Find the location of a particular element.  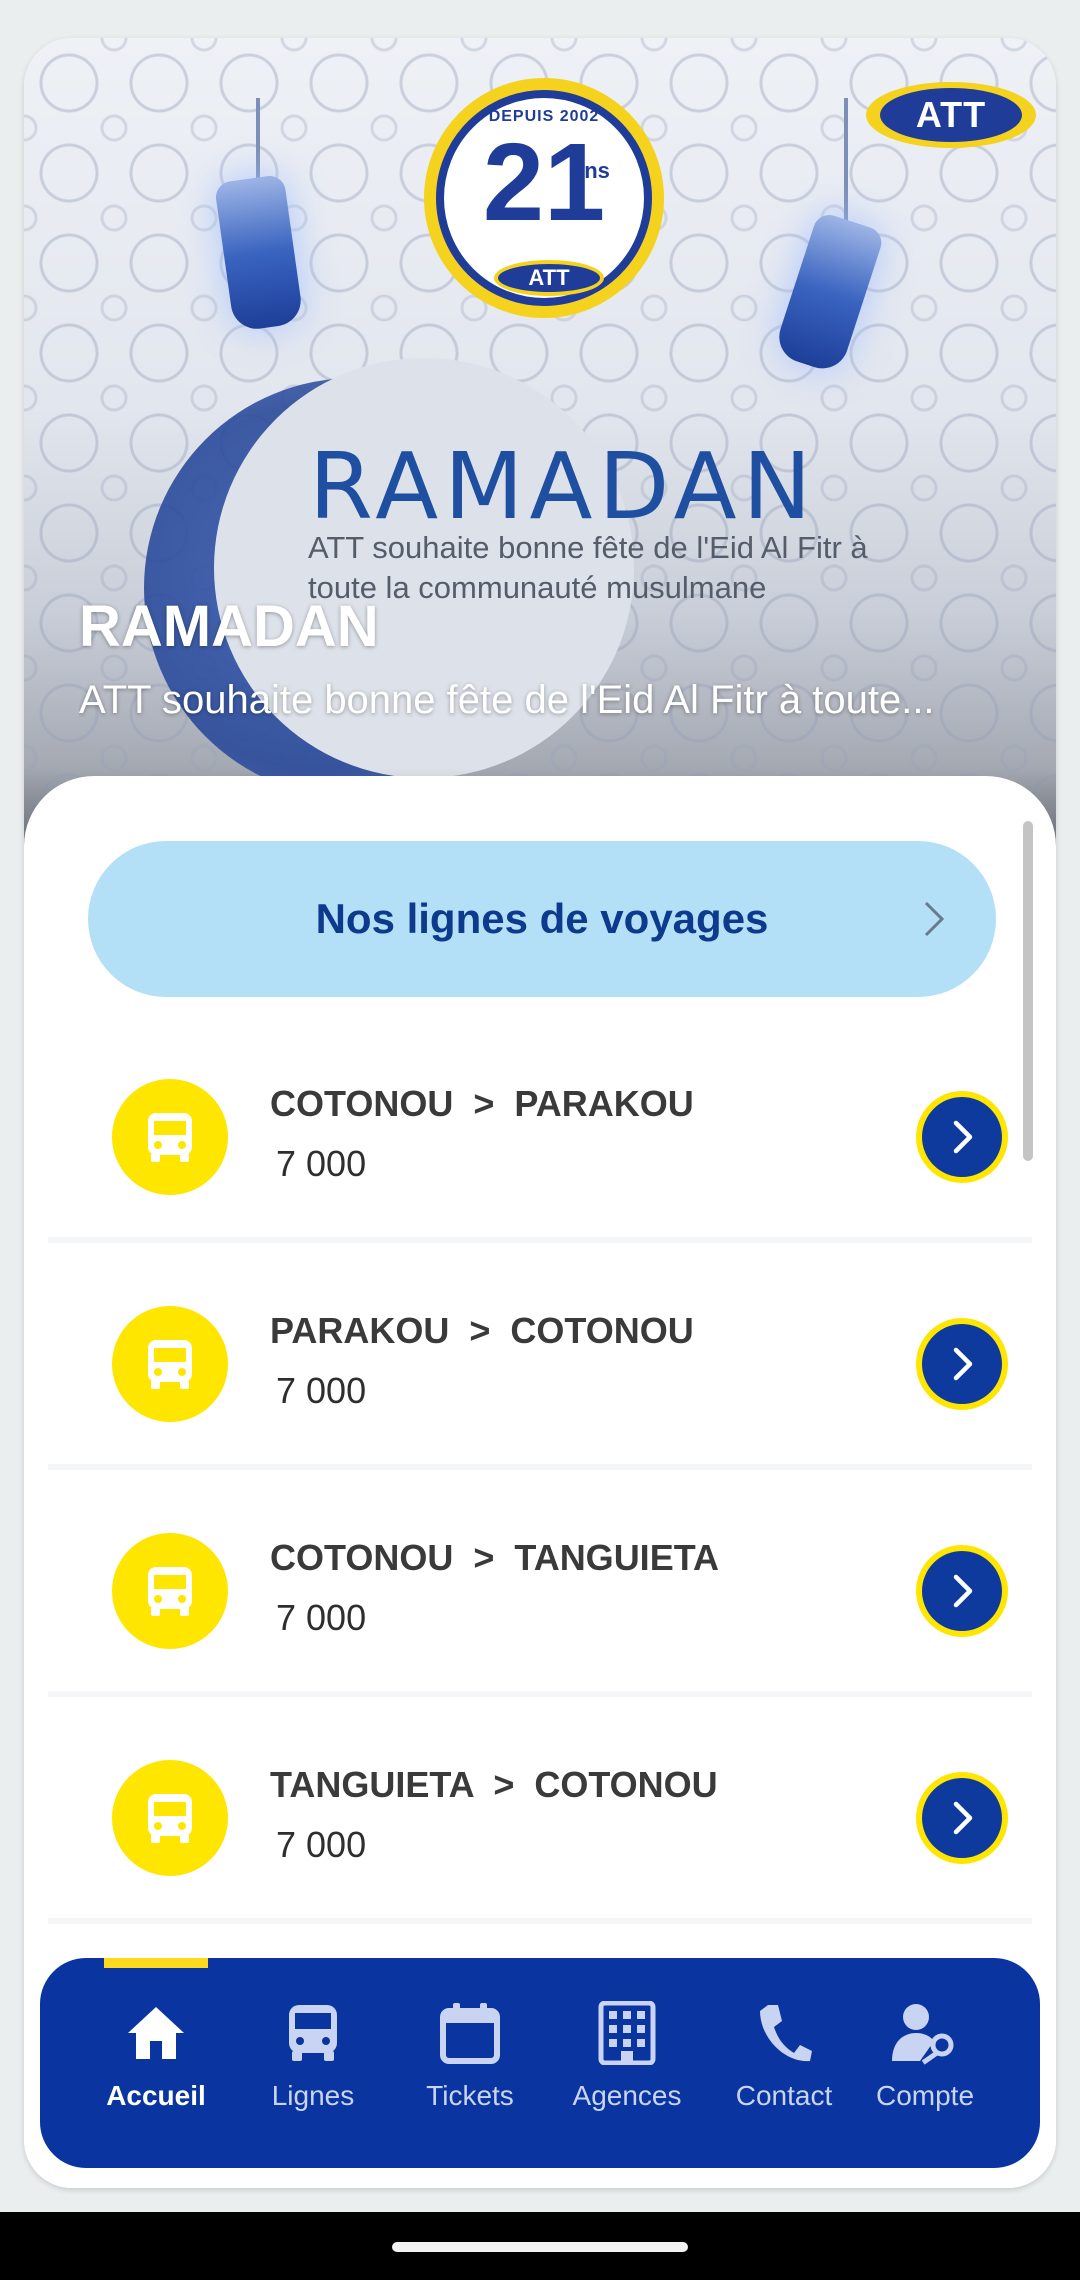

nav-label: Accueil is located at coordinates (156, 2095).